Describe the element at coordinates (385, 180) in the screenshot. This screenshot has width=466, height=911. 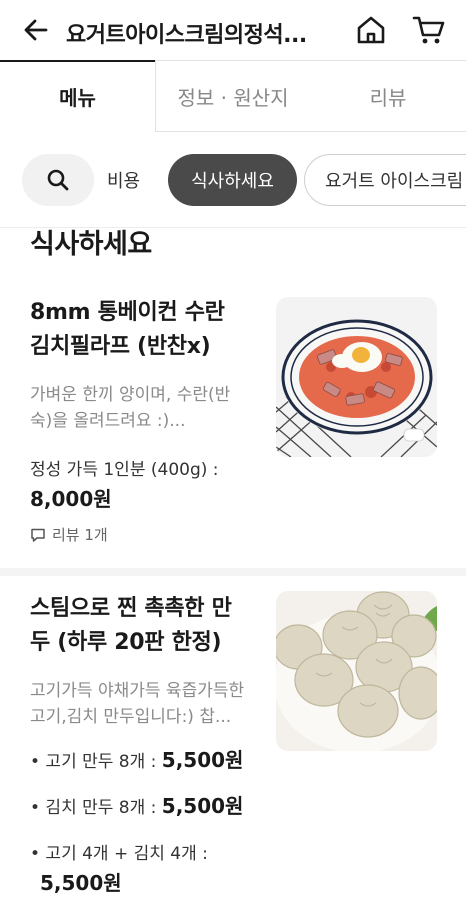
I see `chip-category: 요거트 아이스크림` at that location.